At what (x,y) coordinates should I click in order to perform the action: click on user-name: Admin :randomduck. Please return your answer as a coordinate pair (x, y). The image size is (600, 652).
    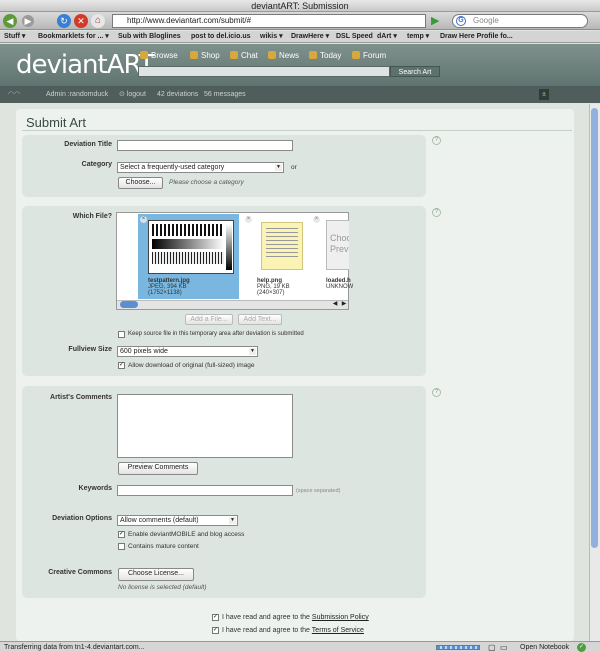
    Looking at the image, I should click on (77, 94).